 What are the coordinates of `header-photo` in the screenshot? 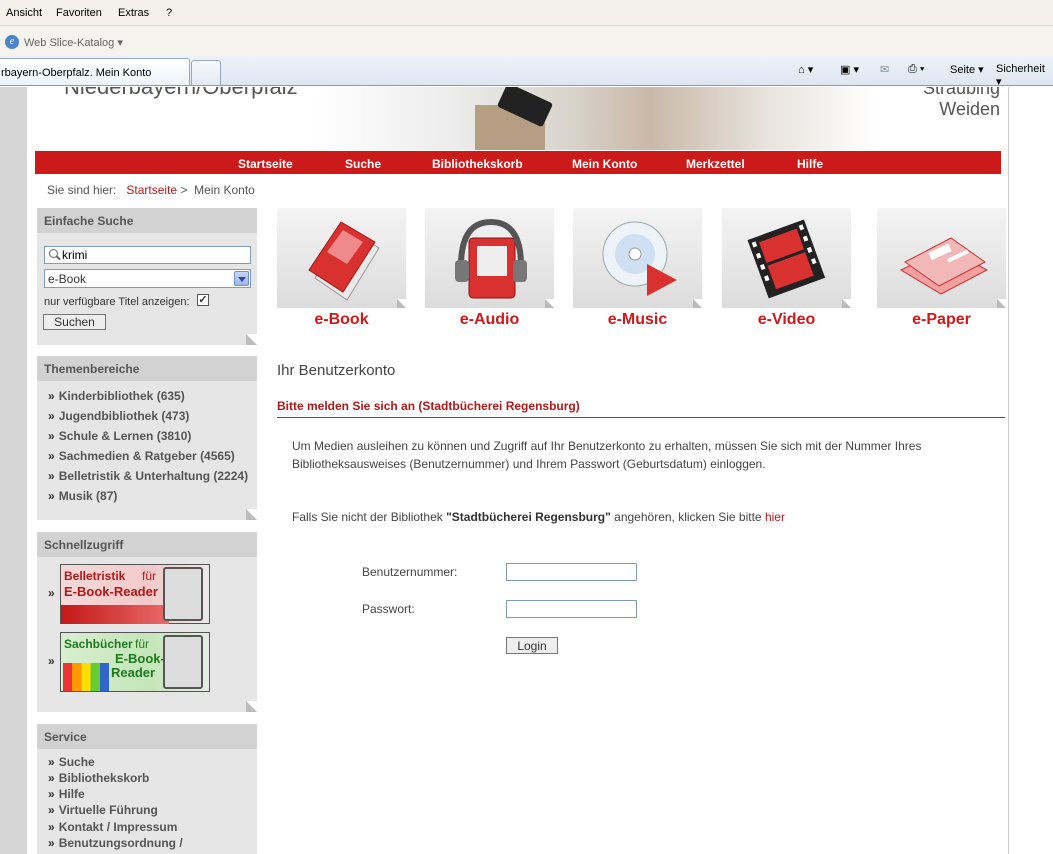 It's located at (595, 118).